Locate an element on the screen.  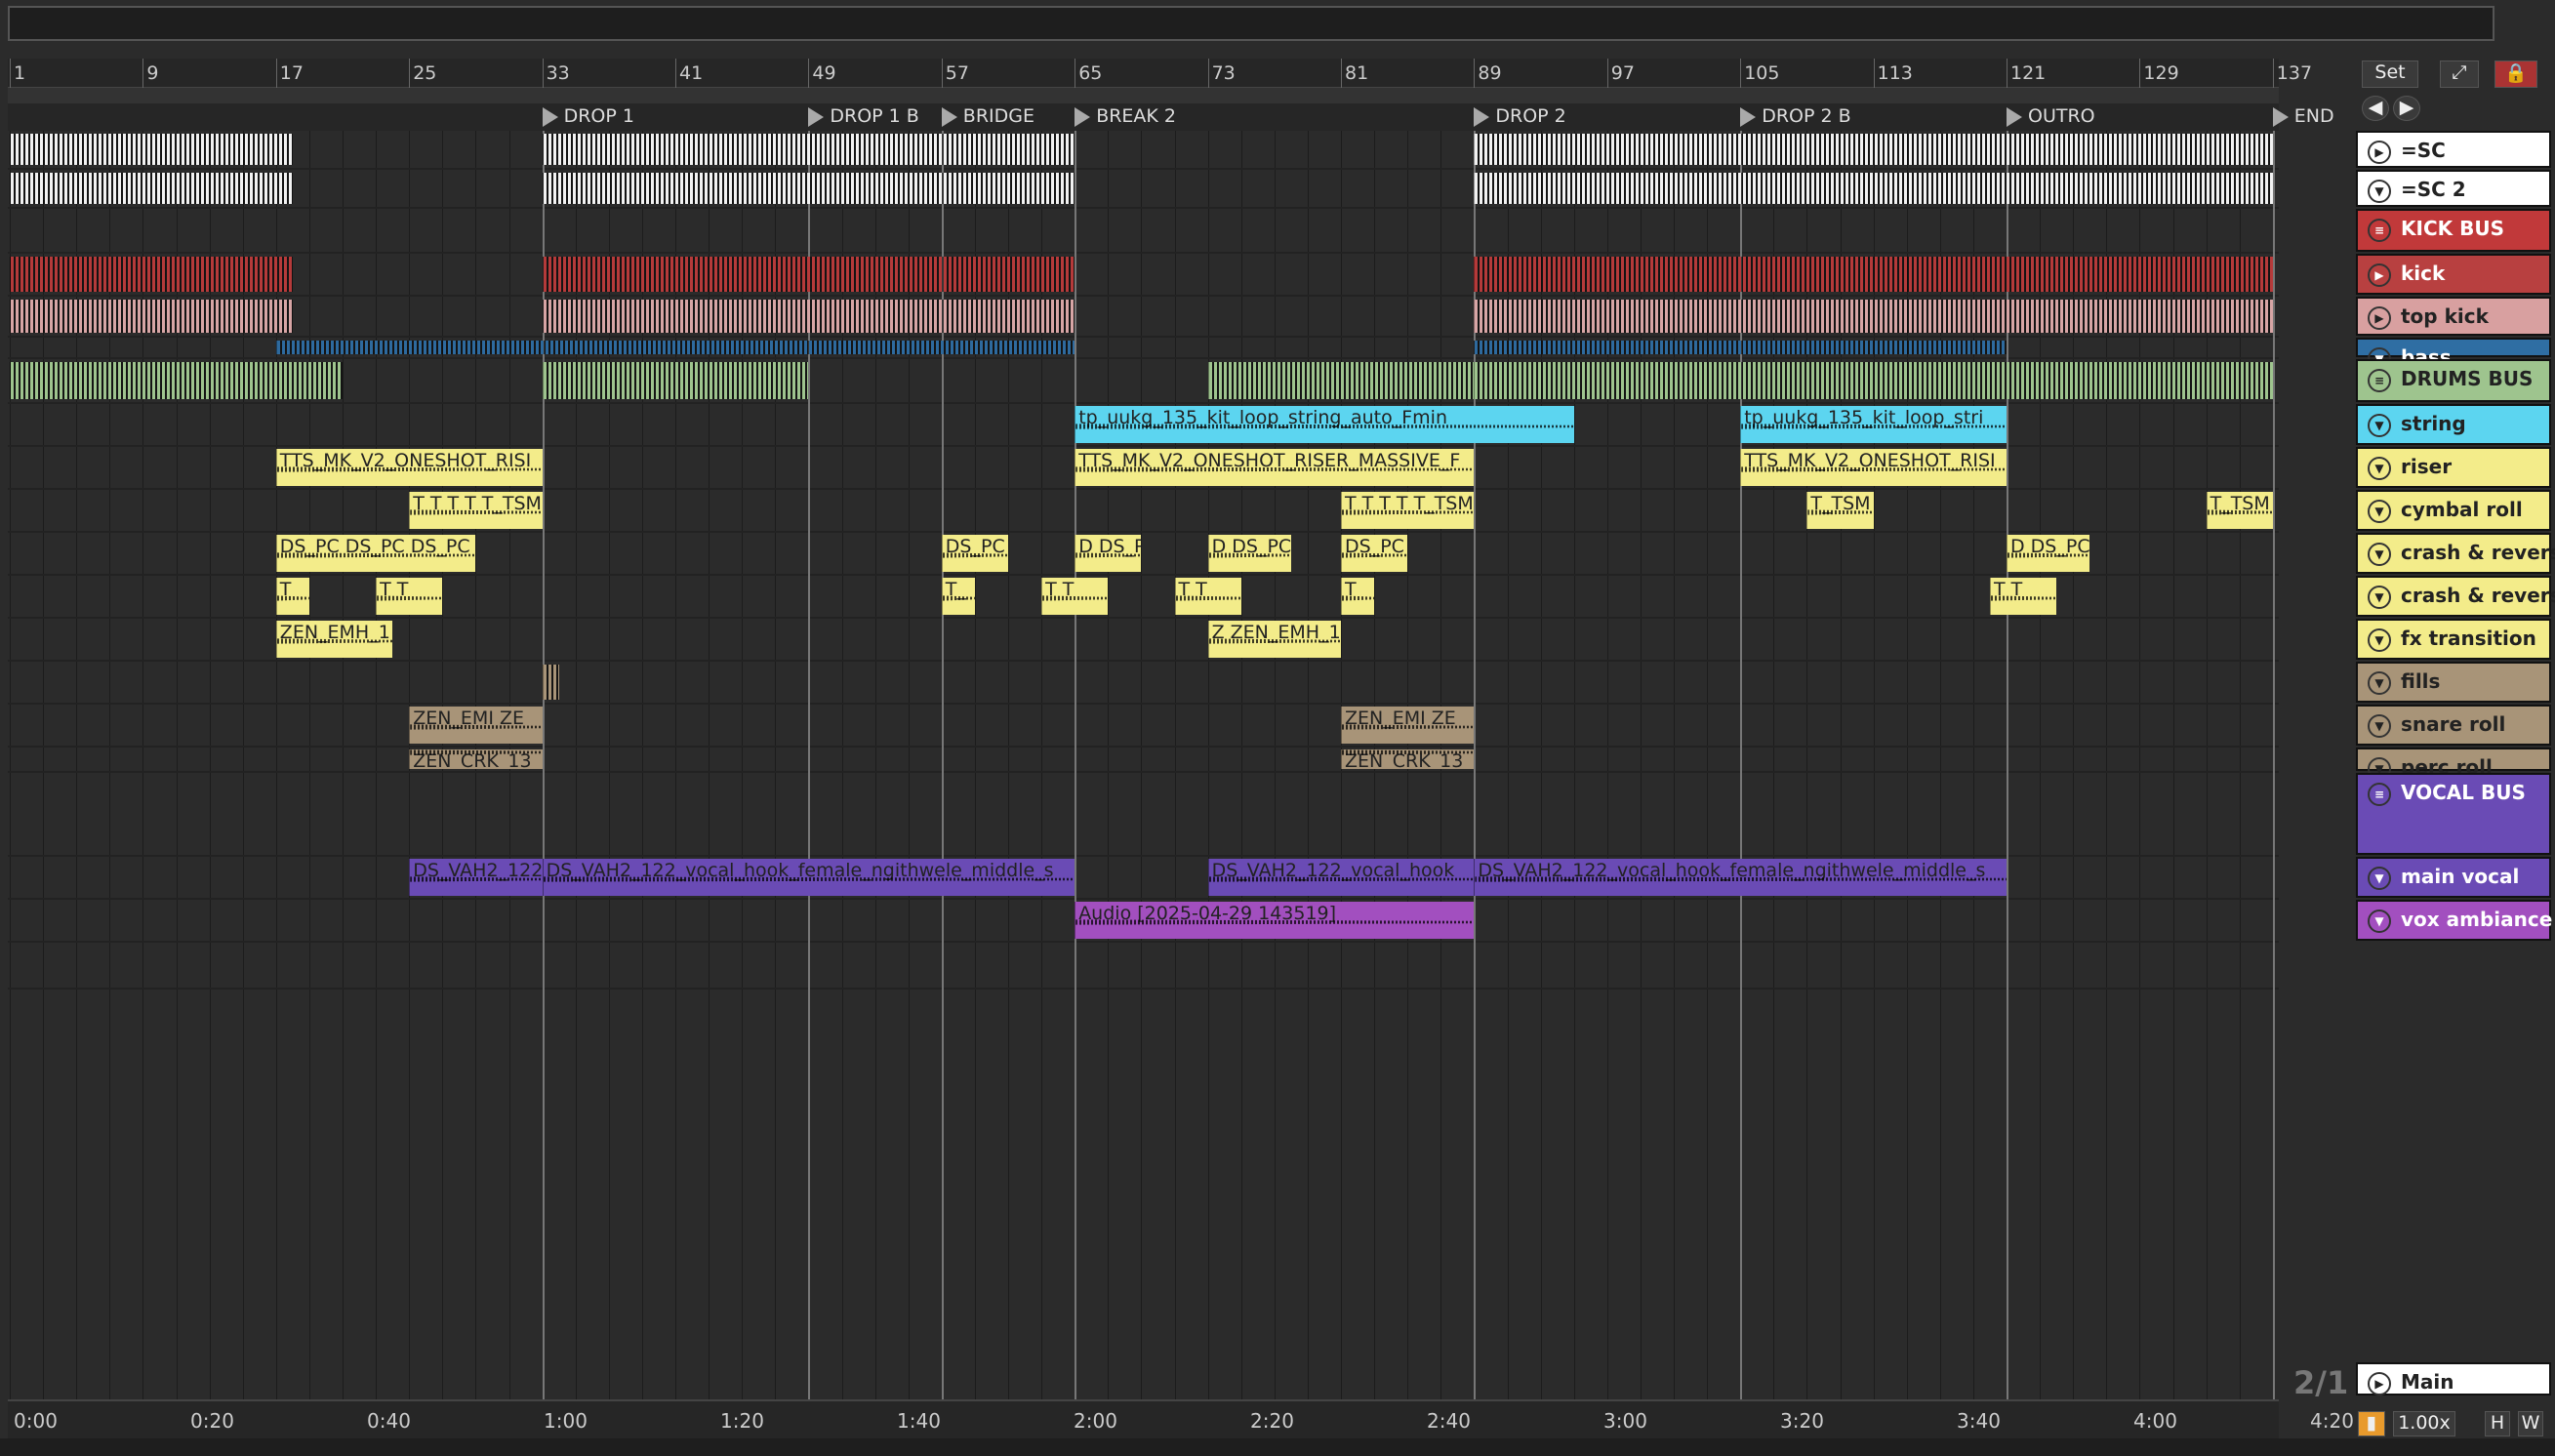
locator-marker: DROP 1 is located at coordinates (588, 116).